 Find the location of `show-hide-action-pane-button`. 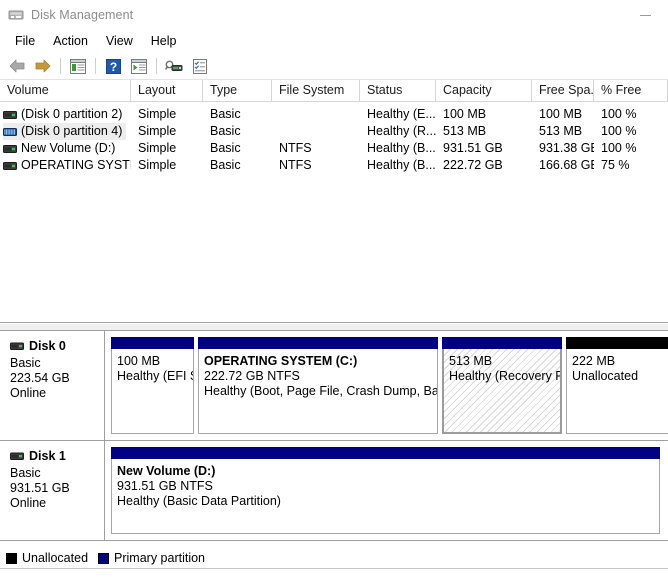

show-hide-action-pane-button is located at coordinates (139, 66).